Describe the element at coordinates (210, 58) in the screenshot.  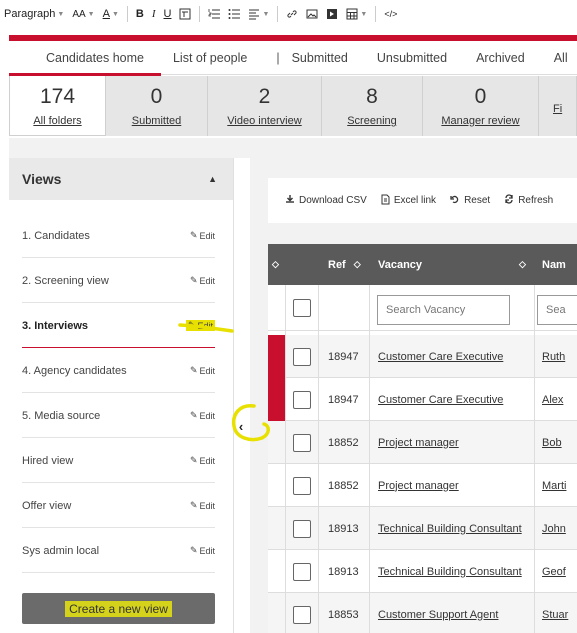
I see `nav-tab: List of people` at that location.